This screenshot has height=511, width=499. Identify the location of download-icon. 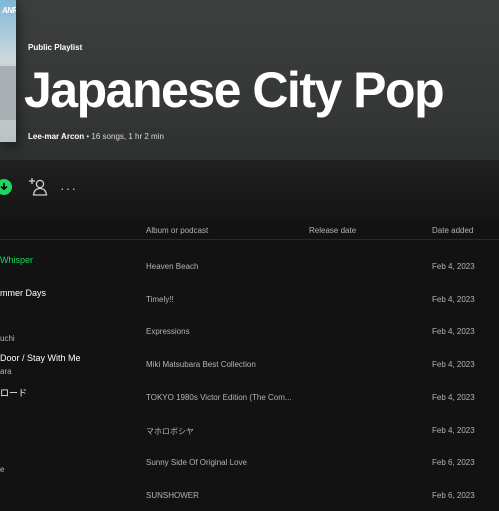
(4, 186).